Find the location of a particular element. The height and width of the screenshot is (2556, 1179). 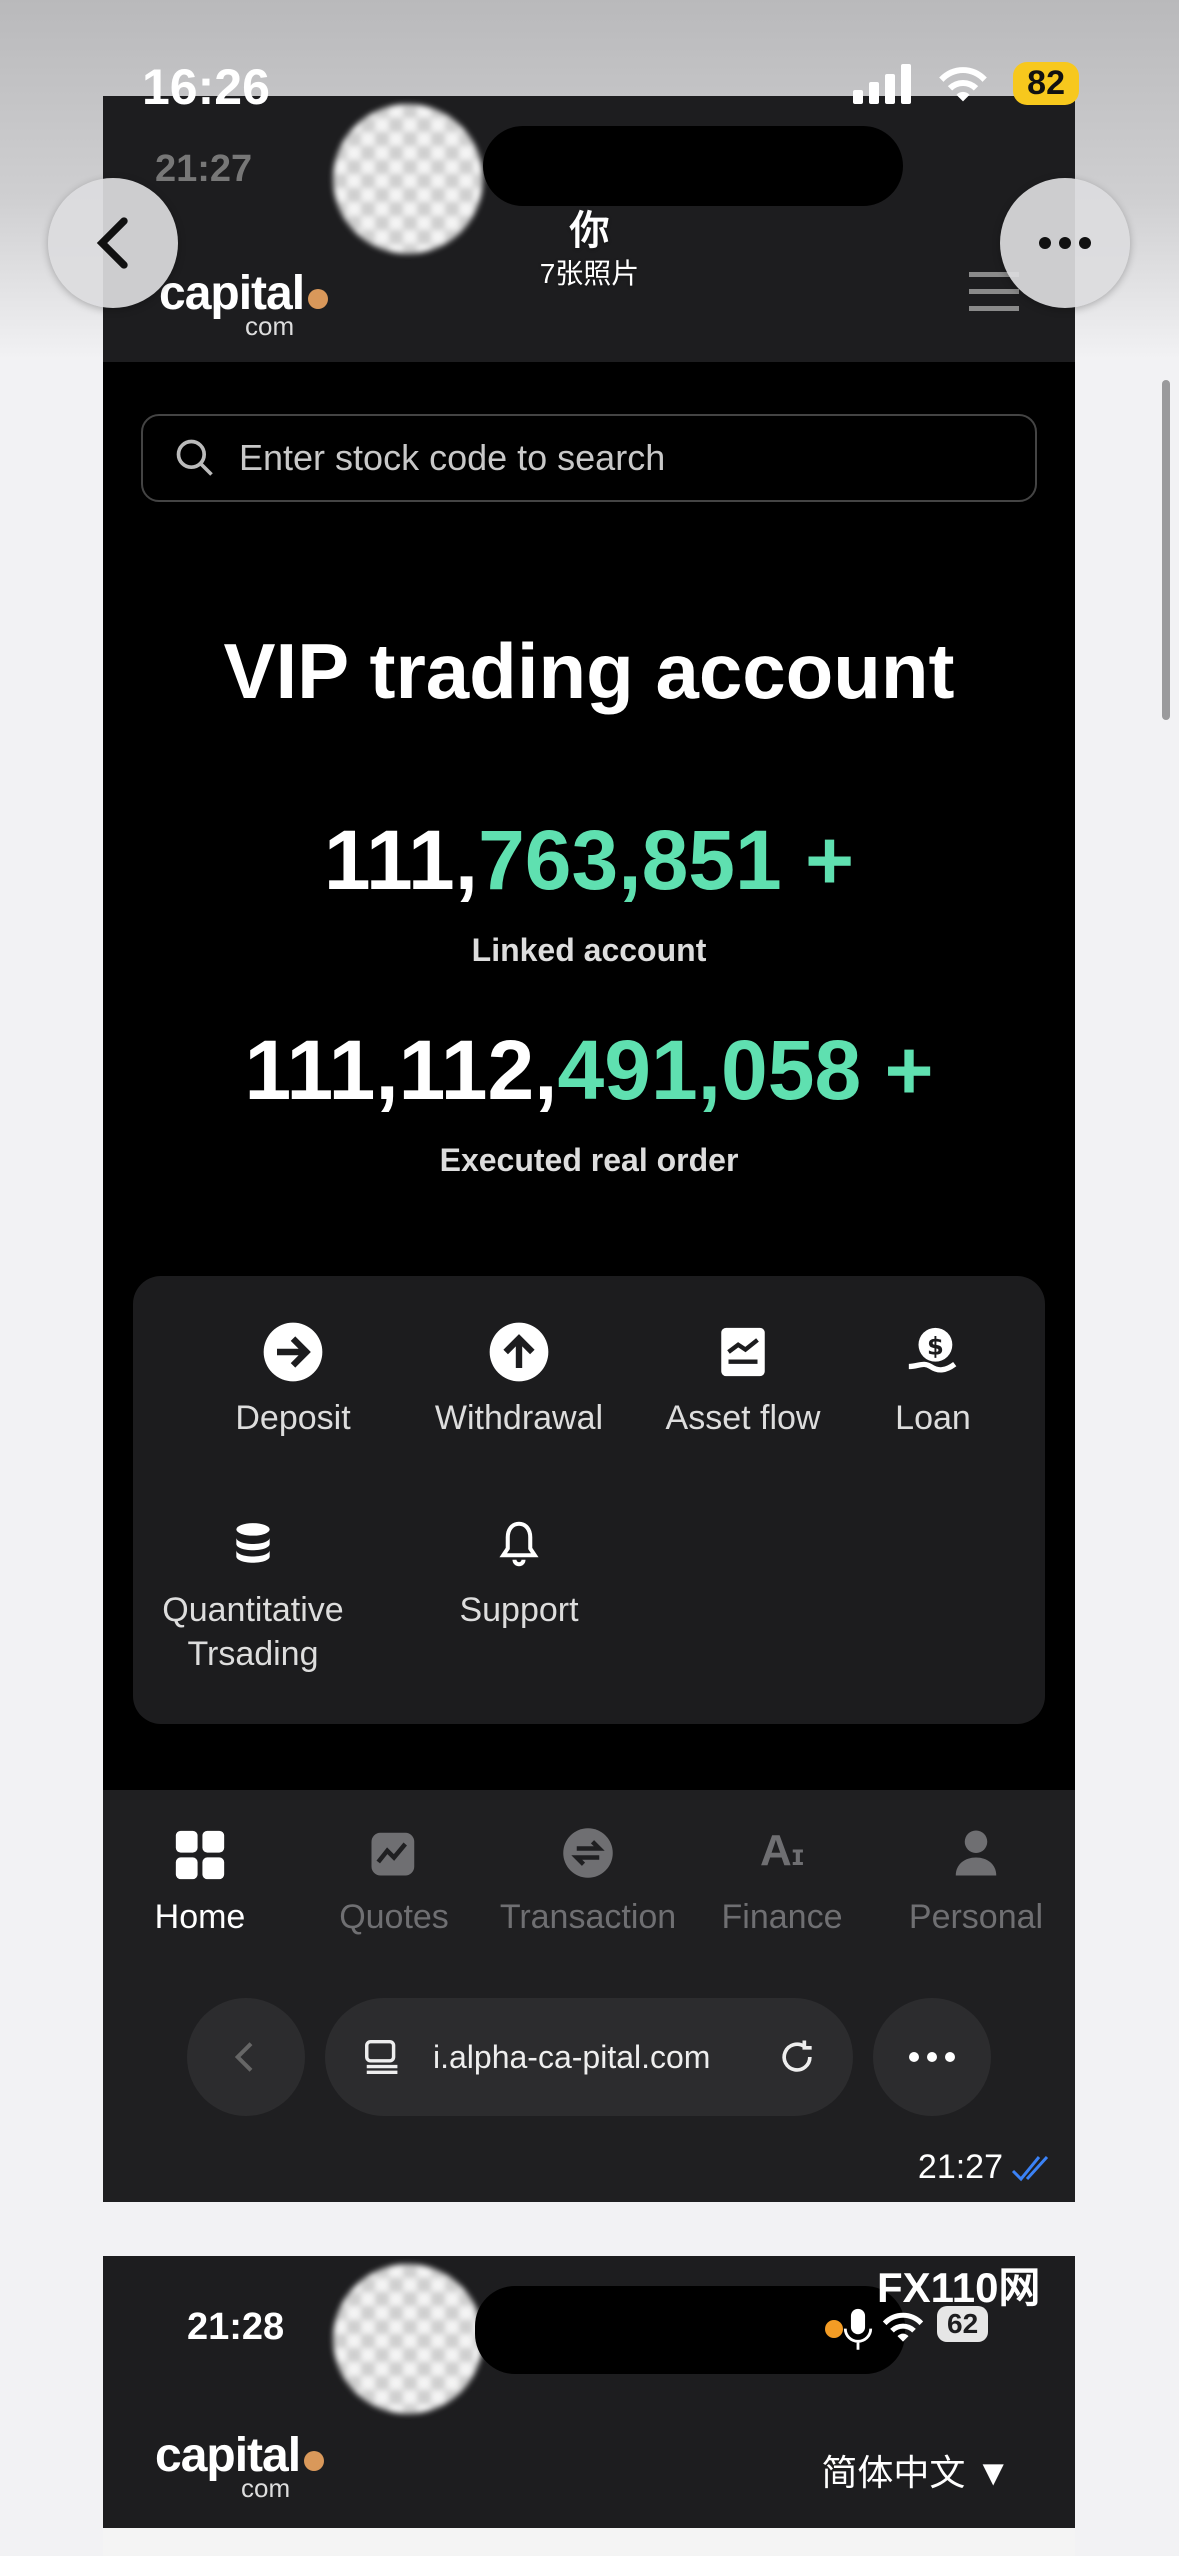

search-placeholder: Enter stock code to search is located at coordinates (452, 457).